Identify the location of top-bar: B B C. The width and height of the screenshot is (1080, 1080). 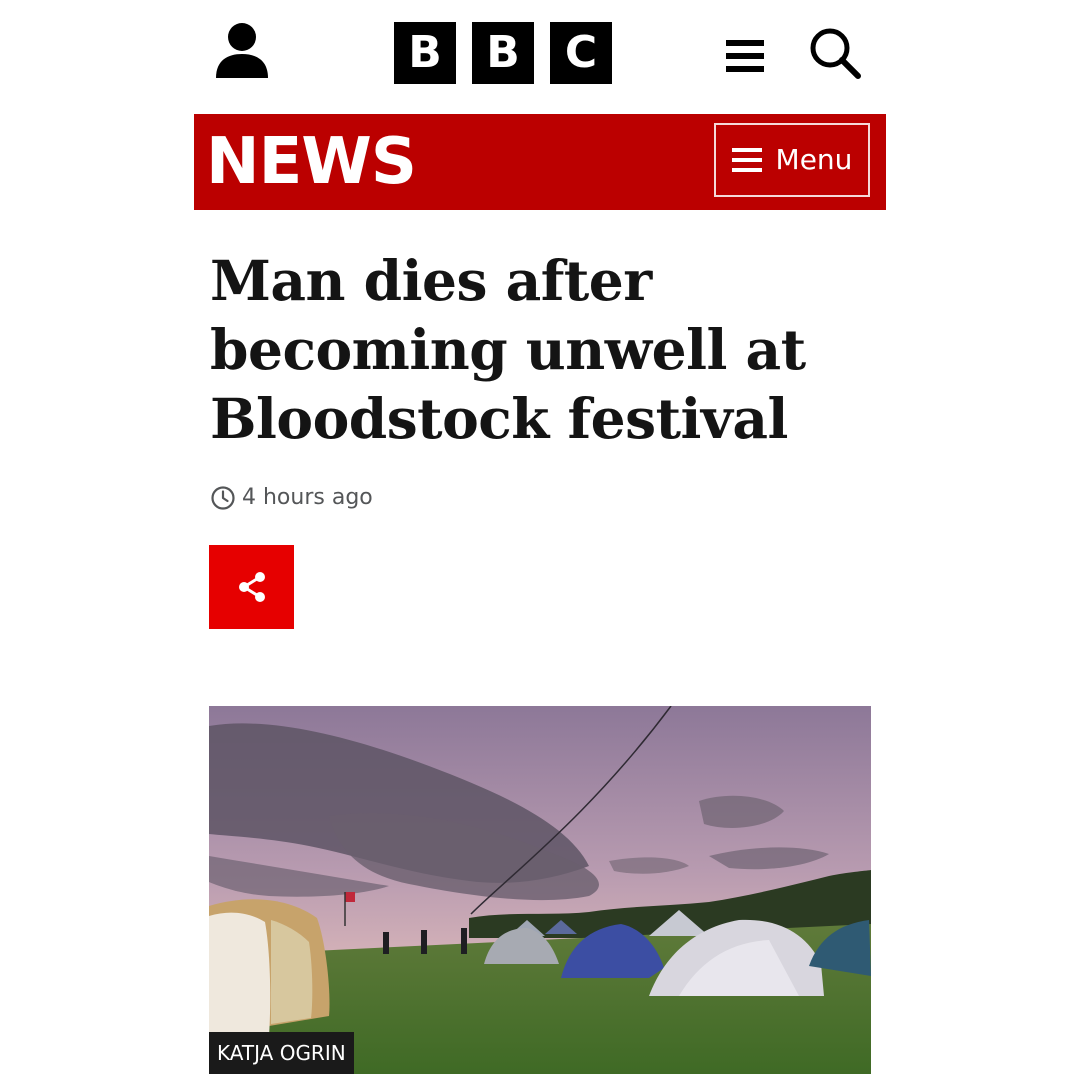
(540, 55).